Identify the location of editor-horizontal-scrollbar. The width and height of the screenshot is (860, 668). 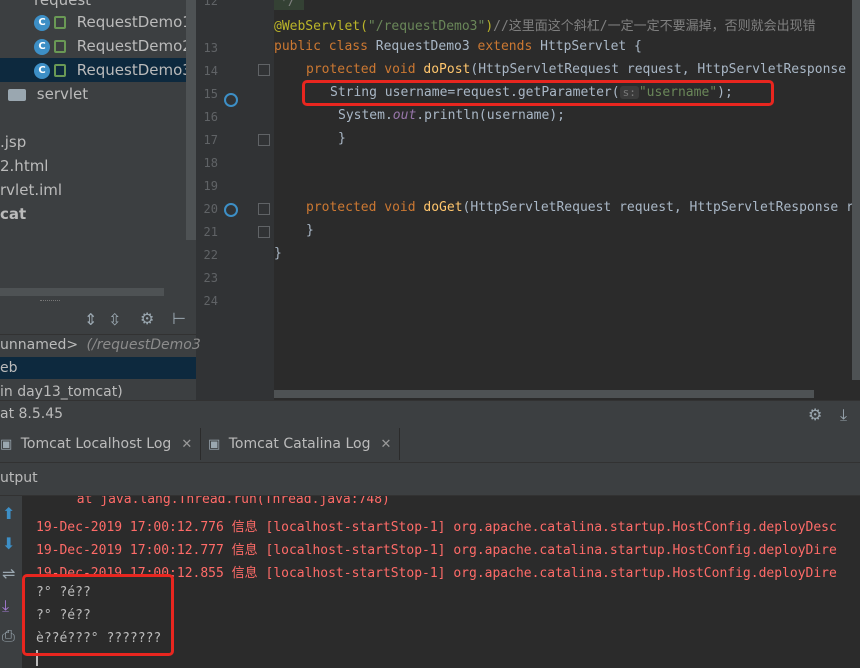
(544, 394).